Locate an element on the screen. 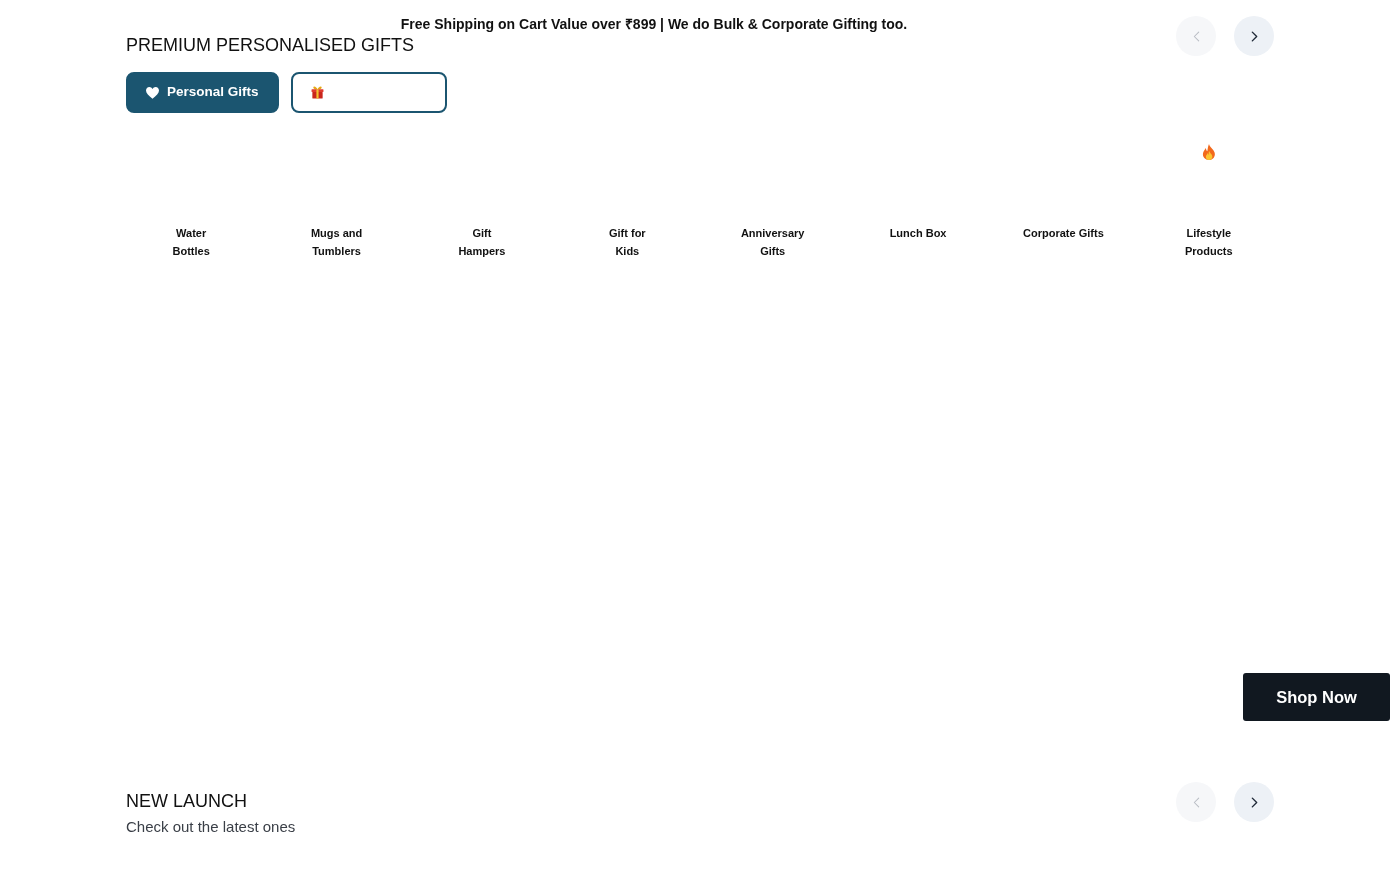 Image resolution: width=1400 pixels, height=875 pixels. section-title: PREMIUM PERSONALISED GIFTS is located at coordinates (270, 45).